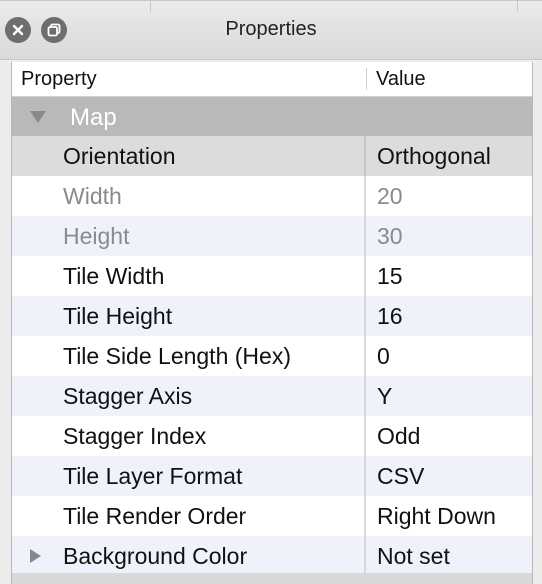 The width and height of the screenshot is (542, 584). I want to click on table-row: Height 30, so click(272, 236).